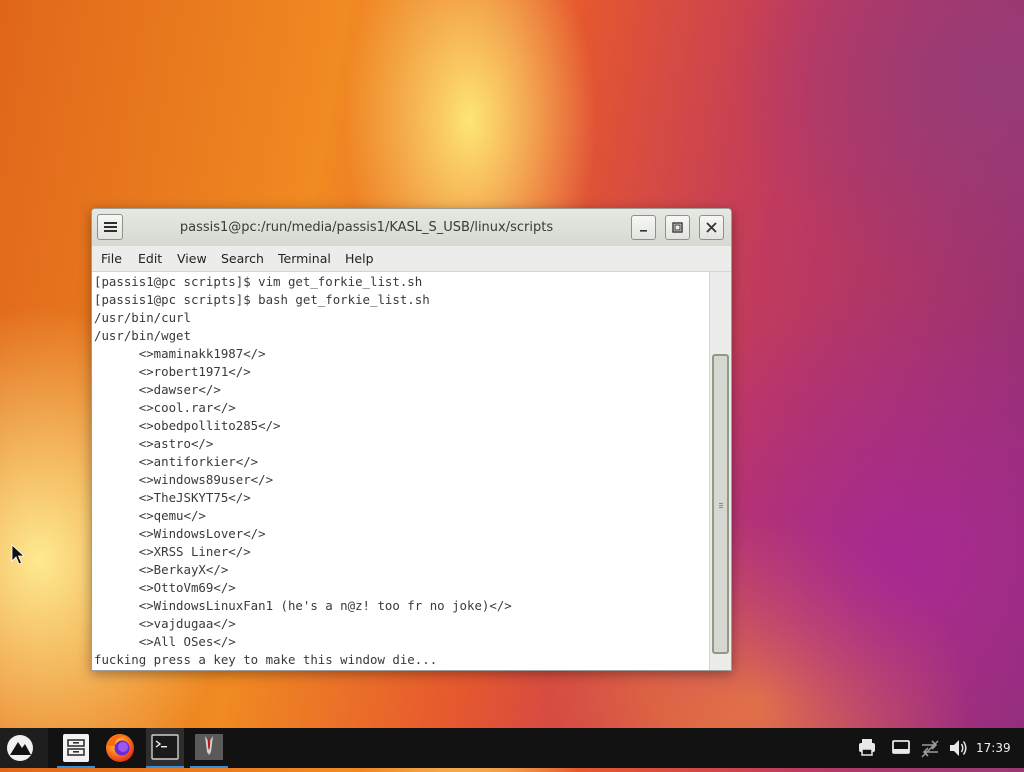 The image size is (1024, 772). I want to click on menu-file: File, so click(111, 258).